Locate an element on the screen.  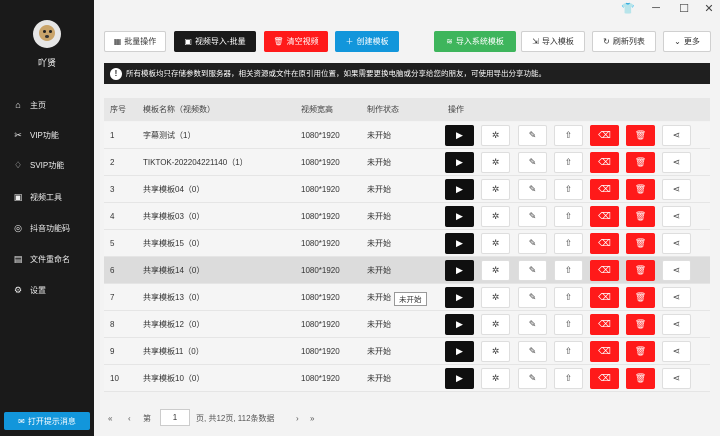
table-row: 10 共享模板10（0） 1080*1920 未开始 ▶ ✲ ✎ ⇧ ⌫ 🗑 ⋖ is located at coordinates (407, 378).